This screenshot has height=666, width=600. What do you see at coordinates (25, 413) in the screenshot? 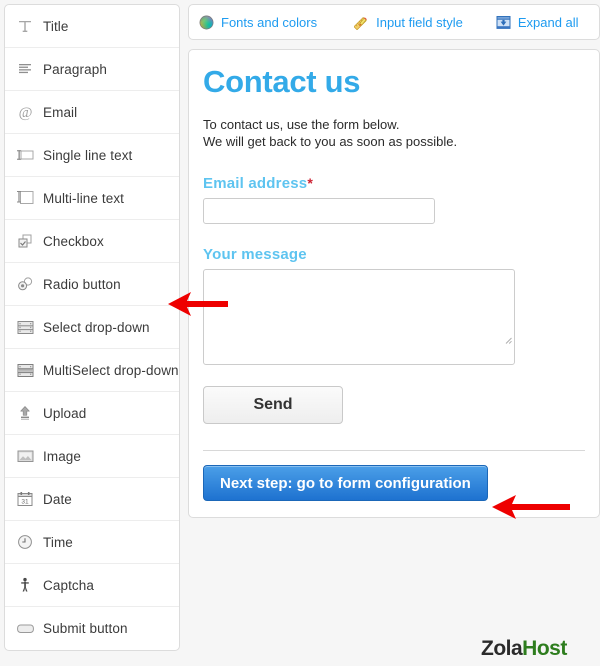
I see `upload-arrow-icon` at bounding box center [25, 413].